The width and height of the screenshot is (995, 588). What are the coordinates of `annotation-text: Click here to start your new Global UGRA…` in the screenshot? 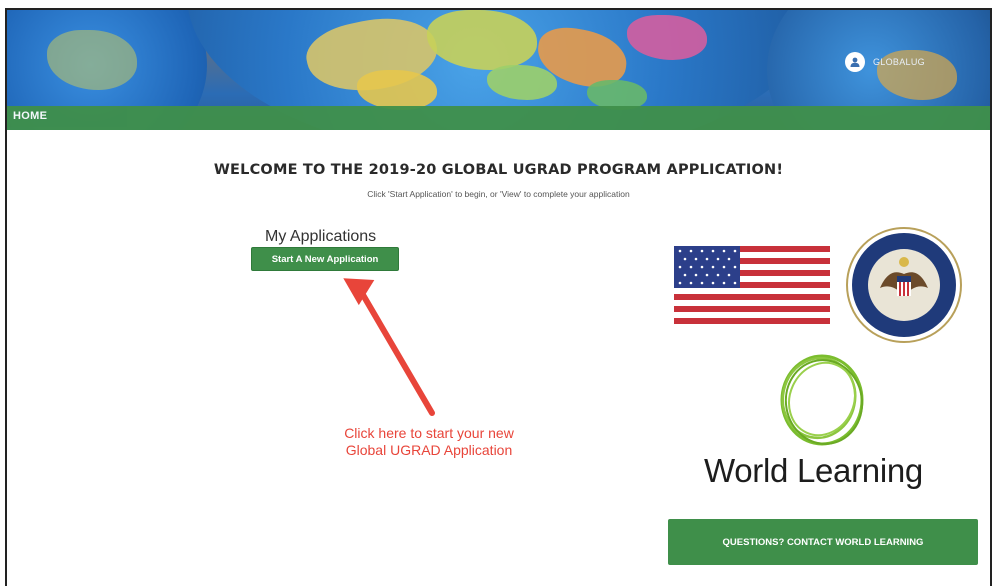 It's located at (429, 441).